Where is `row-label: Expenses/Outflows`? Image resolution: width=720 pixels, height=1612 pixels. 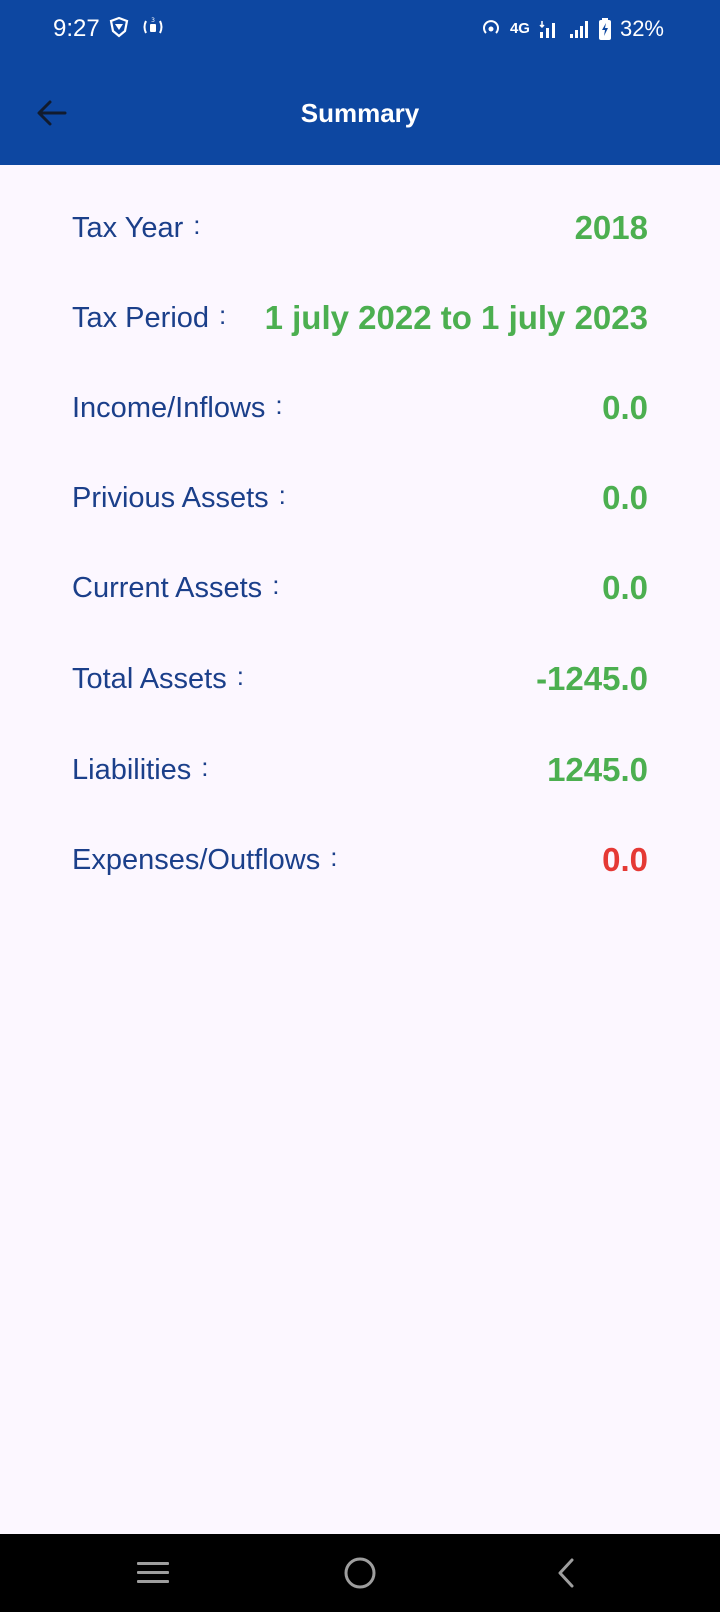 row-label: Expenses/Outflows is located at coordinates (196, 860).